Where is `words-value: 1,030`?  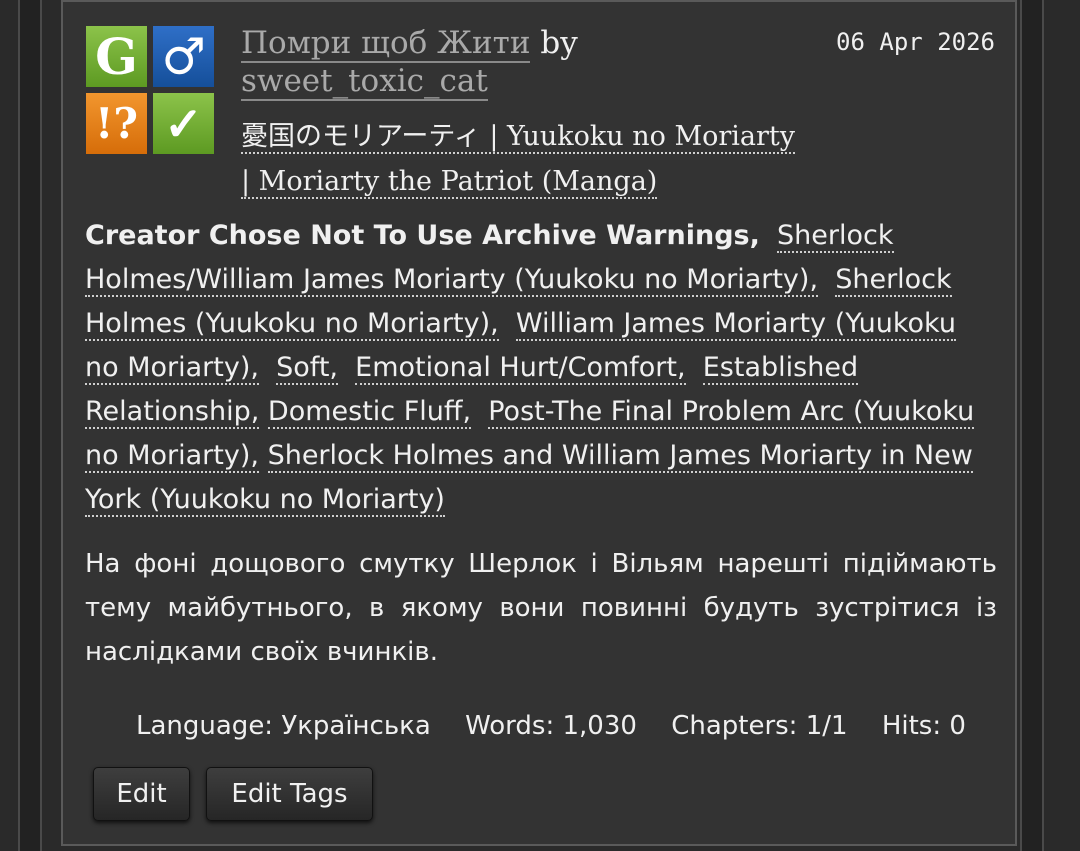
words-value: 1,030 is located at coordinates (599, 726).